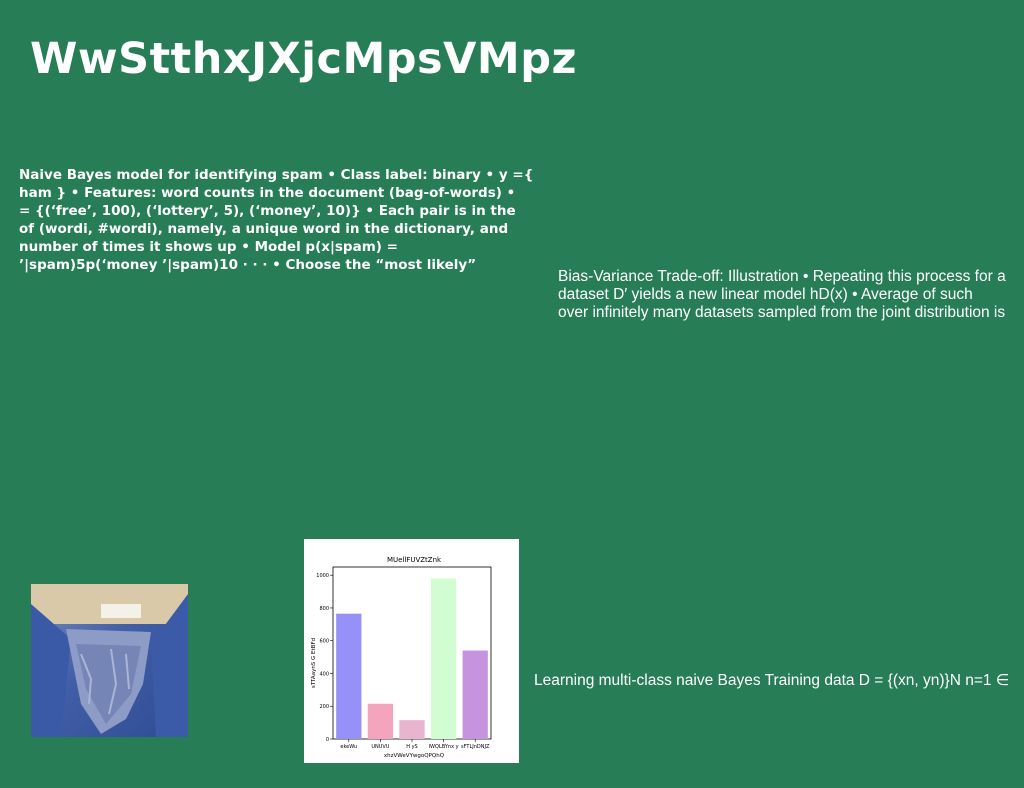 Image resolution: width=1024 pixels, height=788 pixels. Describe the element at coordinates (443, 658) in the screenshot. I see `bar-iwqlbynx-y` at that location.